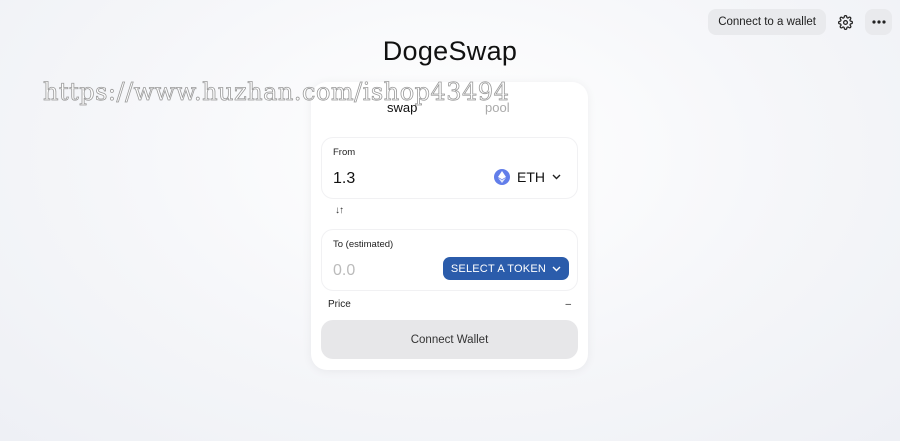 This screenshot has width=900, height=441. Describe the element at coordinates (344, 152) in the screenshot. I see `from-label: From` at that location.